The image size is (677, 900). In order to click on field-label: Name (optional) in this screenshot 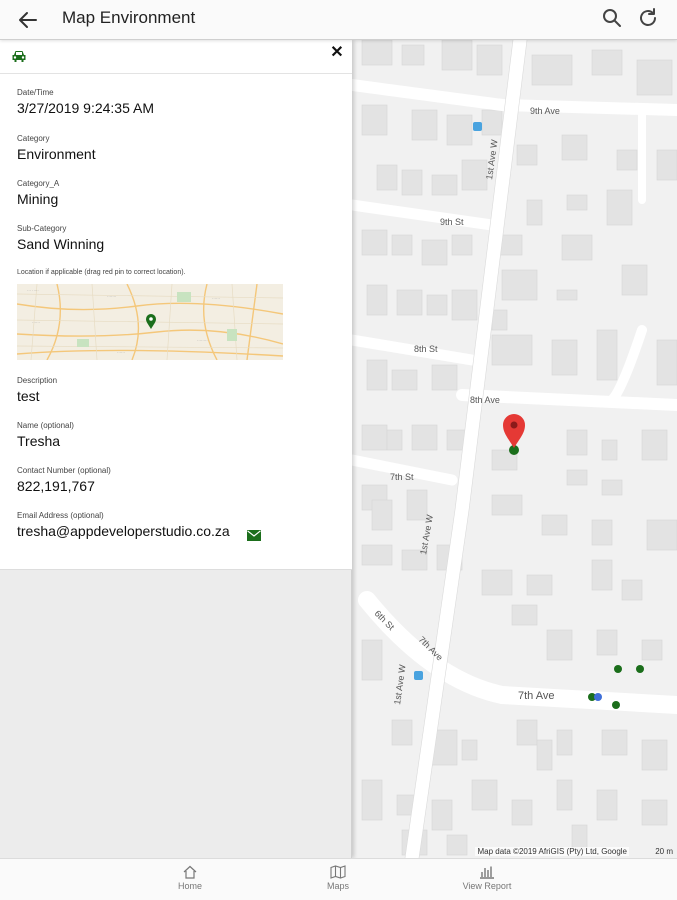, I will do `click(45, 425)`.